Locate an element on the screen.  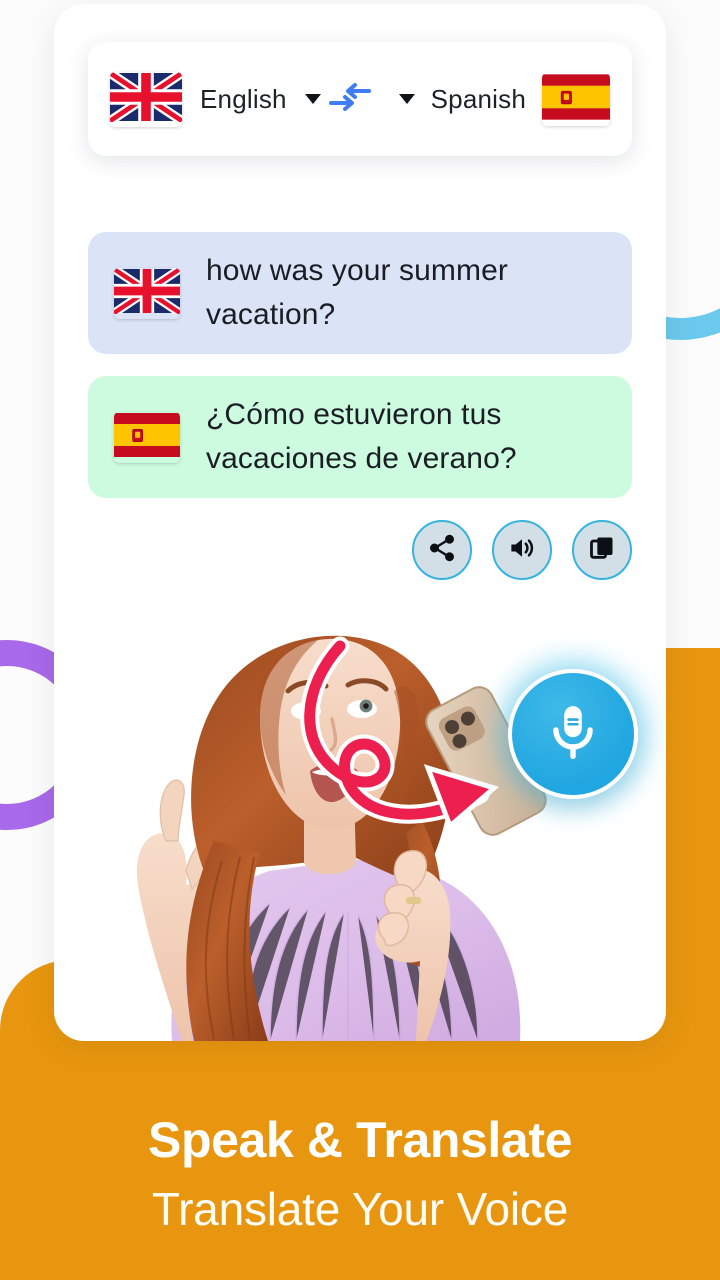
target-language-selector: Spanish is located at coordinates (515, 99).